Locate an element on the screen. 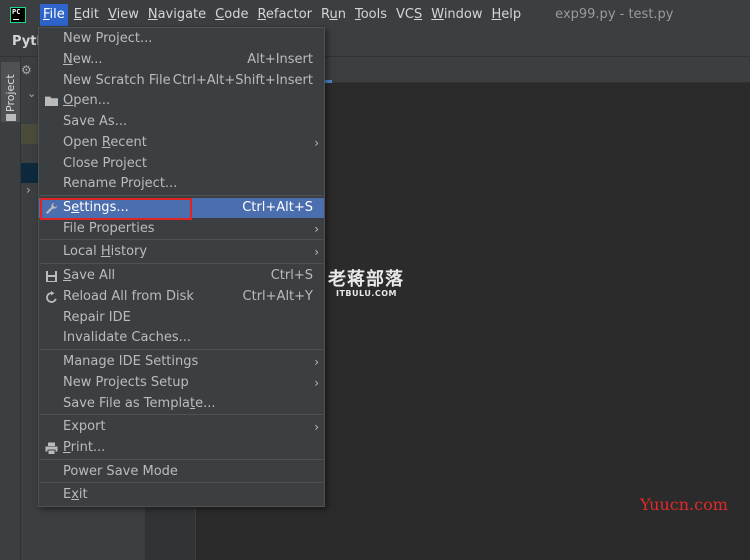 The image size is (750, 560). menu-item-label: Repair IDE is located at coordinates (97, 317).